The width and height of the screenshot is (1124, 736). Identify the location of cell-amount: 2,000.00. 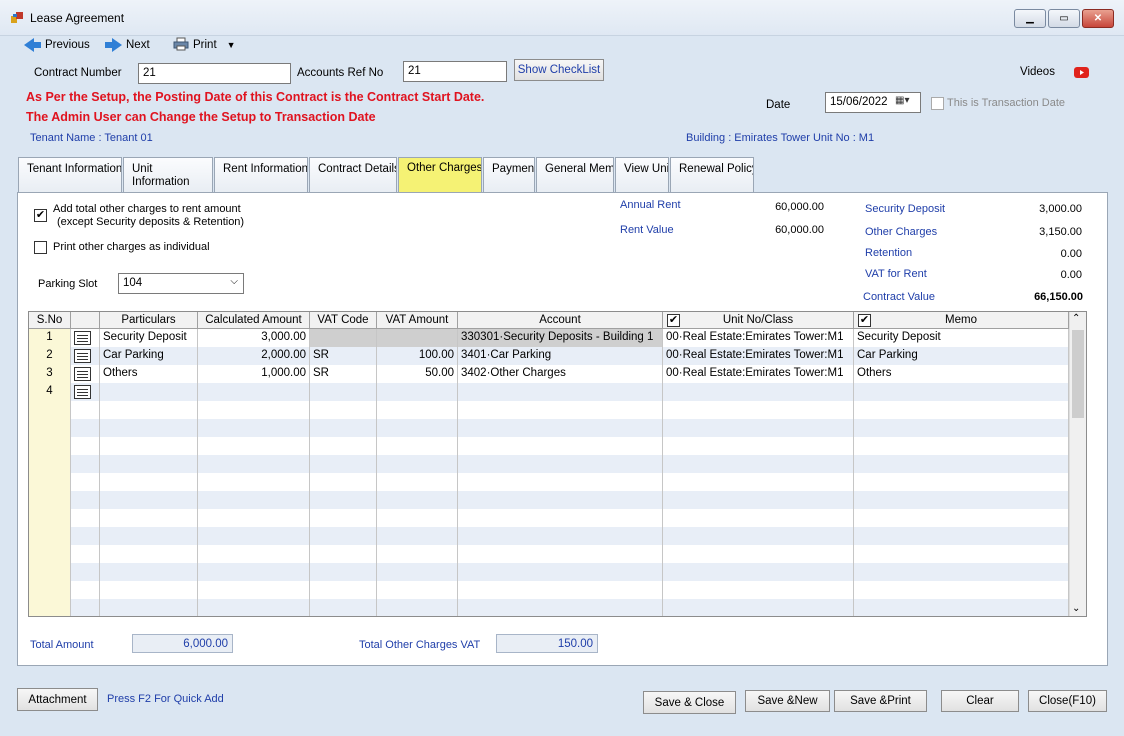
(254, 356).